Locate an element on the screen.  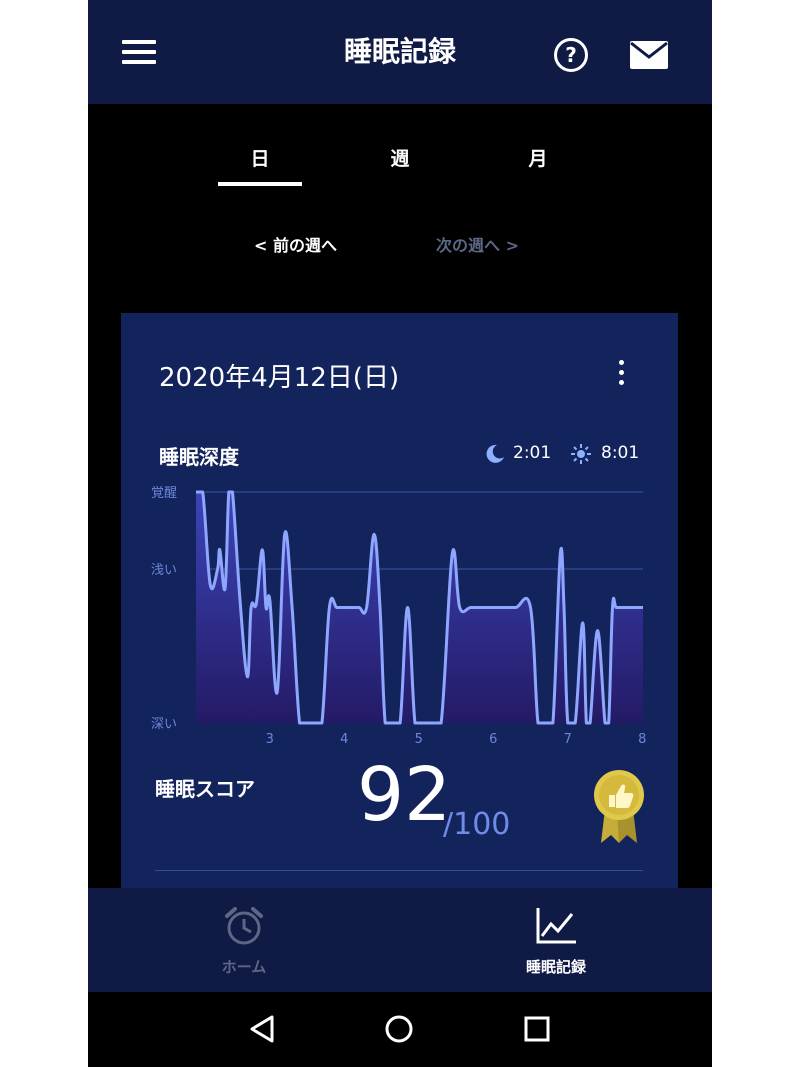
sleep-score-max: /100 is located at coordinates (477, 824).